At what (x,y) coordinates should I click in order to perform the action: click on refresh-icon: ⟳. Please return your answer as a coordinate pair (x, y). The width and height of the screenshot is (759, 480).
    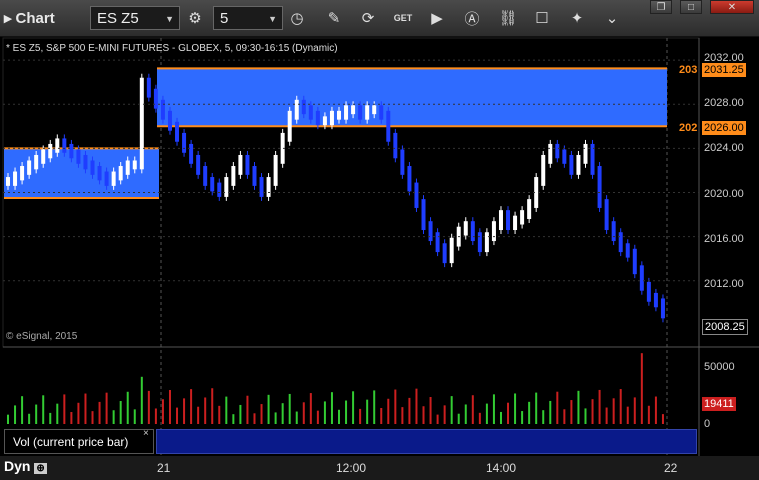
    Looking at the image, I should click on (368, 18).